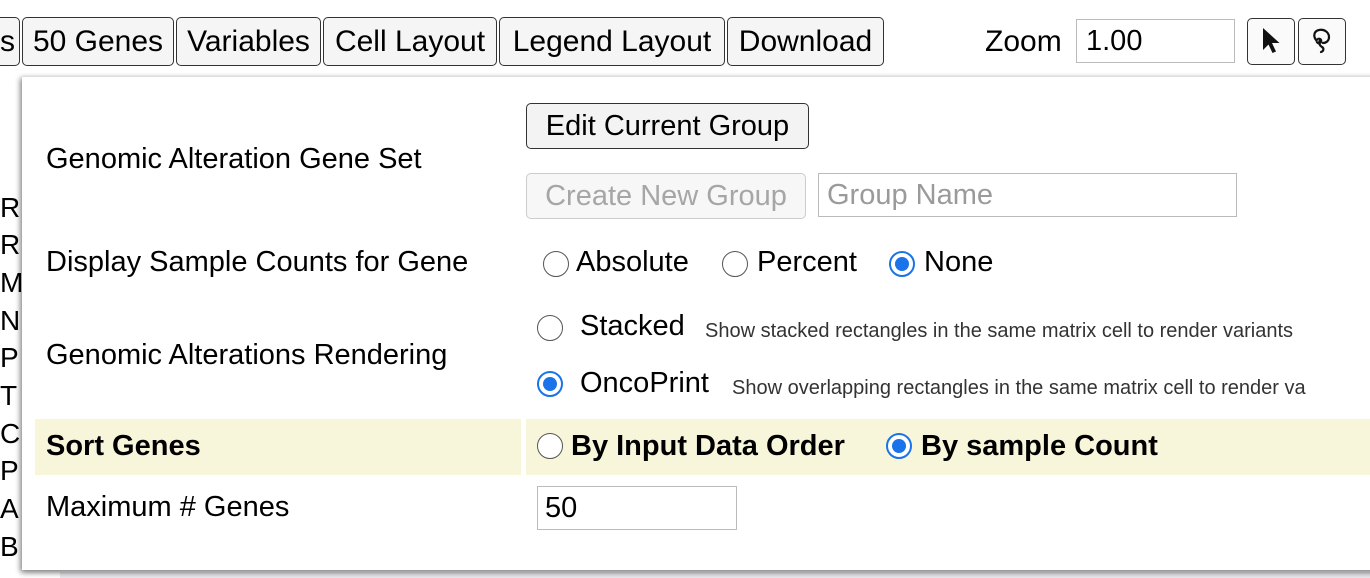 This screenshot has height=578, width=1370. Describe the element at coordinates (257, 262) in the screenshot. I see `sample-counts-label: Display Sample Counts for Gene` at that location.